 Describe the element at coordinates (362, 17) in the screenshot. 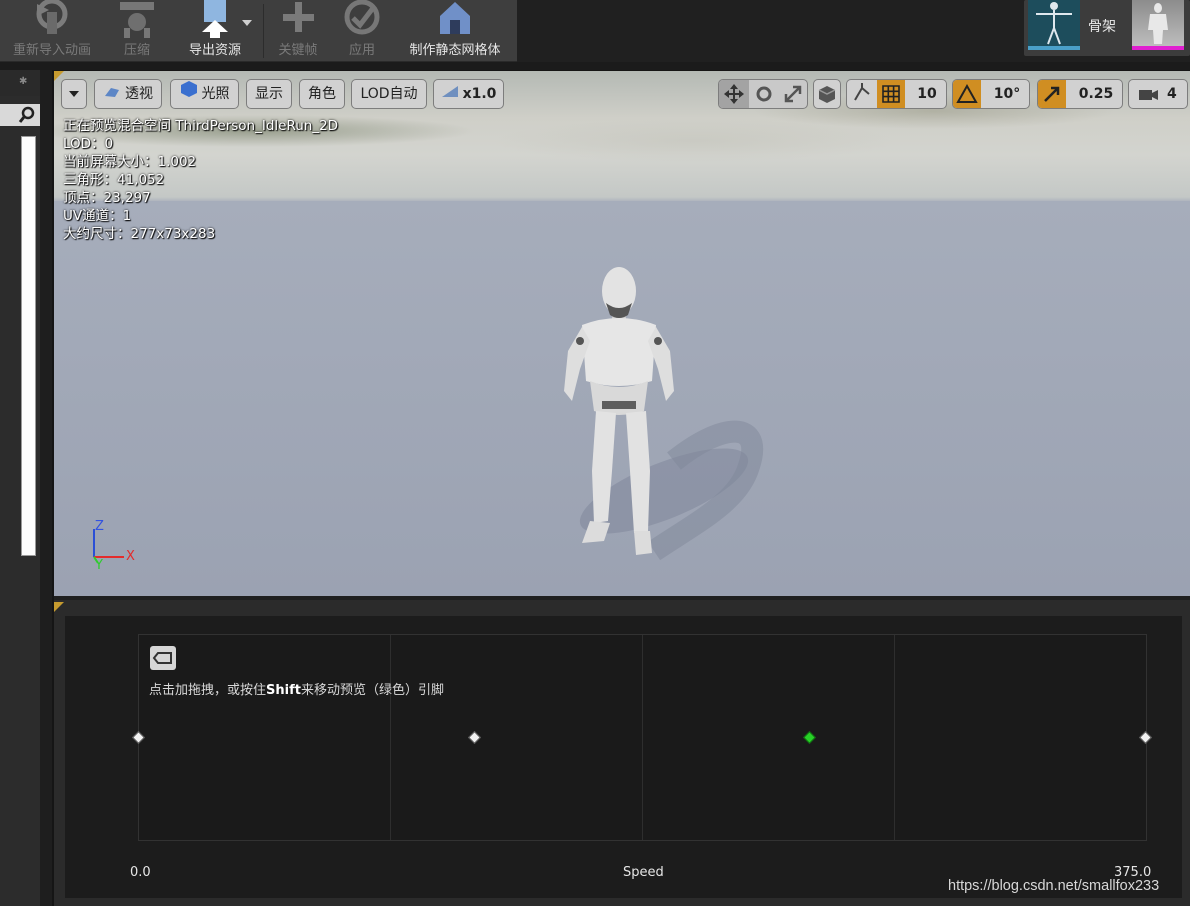

I see `apply-check-icon` at that location.